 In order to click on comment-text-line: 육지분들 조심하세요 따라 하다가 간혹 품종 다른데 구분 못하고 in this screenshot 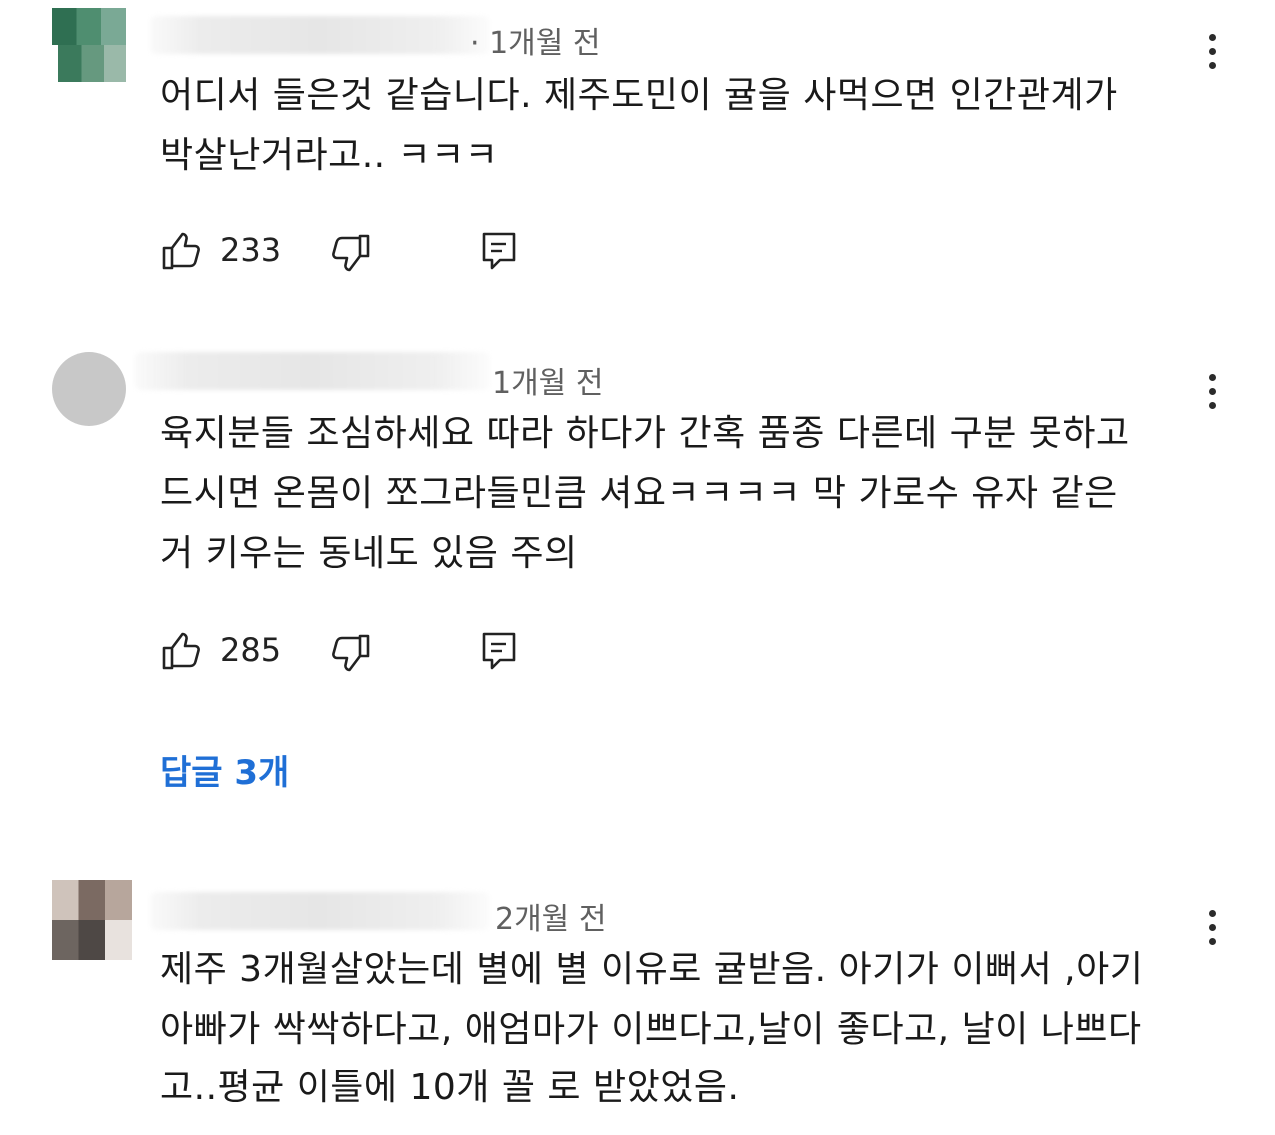, I will do `click(645, 433)`.